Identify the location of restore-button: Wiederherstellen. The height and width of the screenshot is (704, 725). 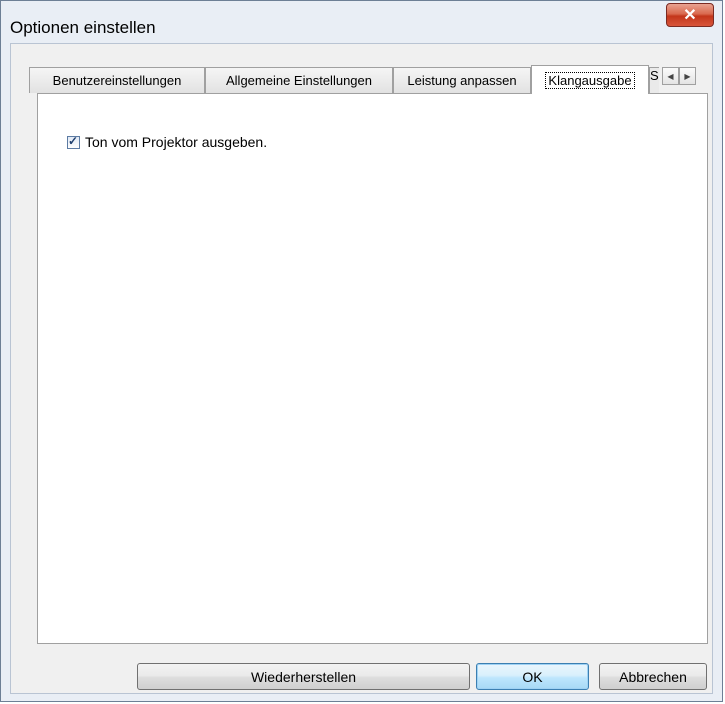
(303, 676).